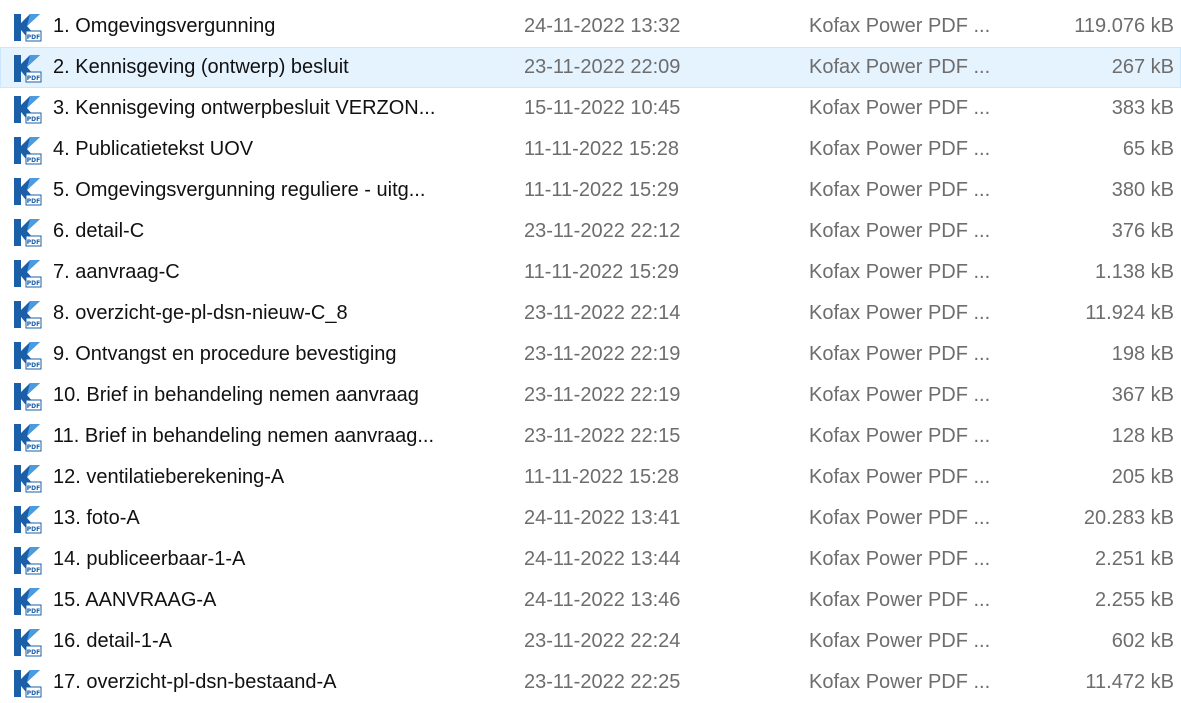 This screenshot has width=1181, height=703. Describe the element at coordinates (116, 272) in the screenshot. I see `file-name: 7. aanvraag-C` at that location.